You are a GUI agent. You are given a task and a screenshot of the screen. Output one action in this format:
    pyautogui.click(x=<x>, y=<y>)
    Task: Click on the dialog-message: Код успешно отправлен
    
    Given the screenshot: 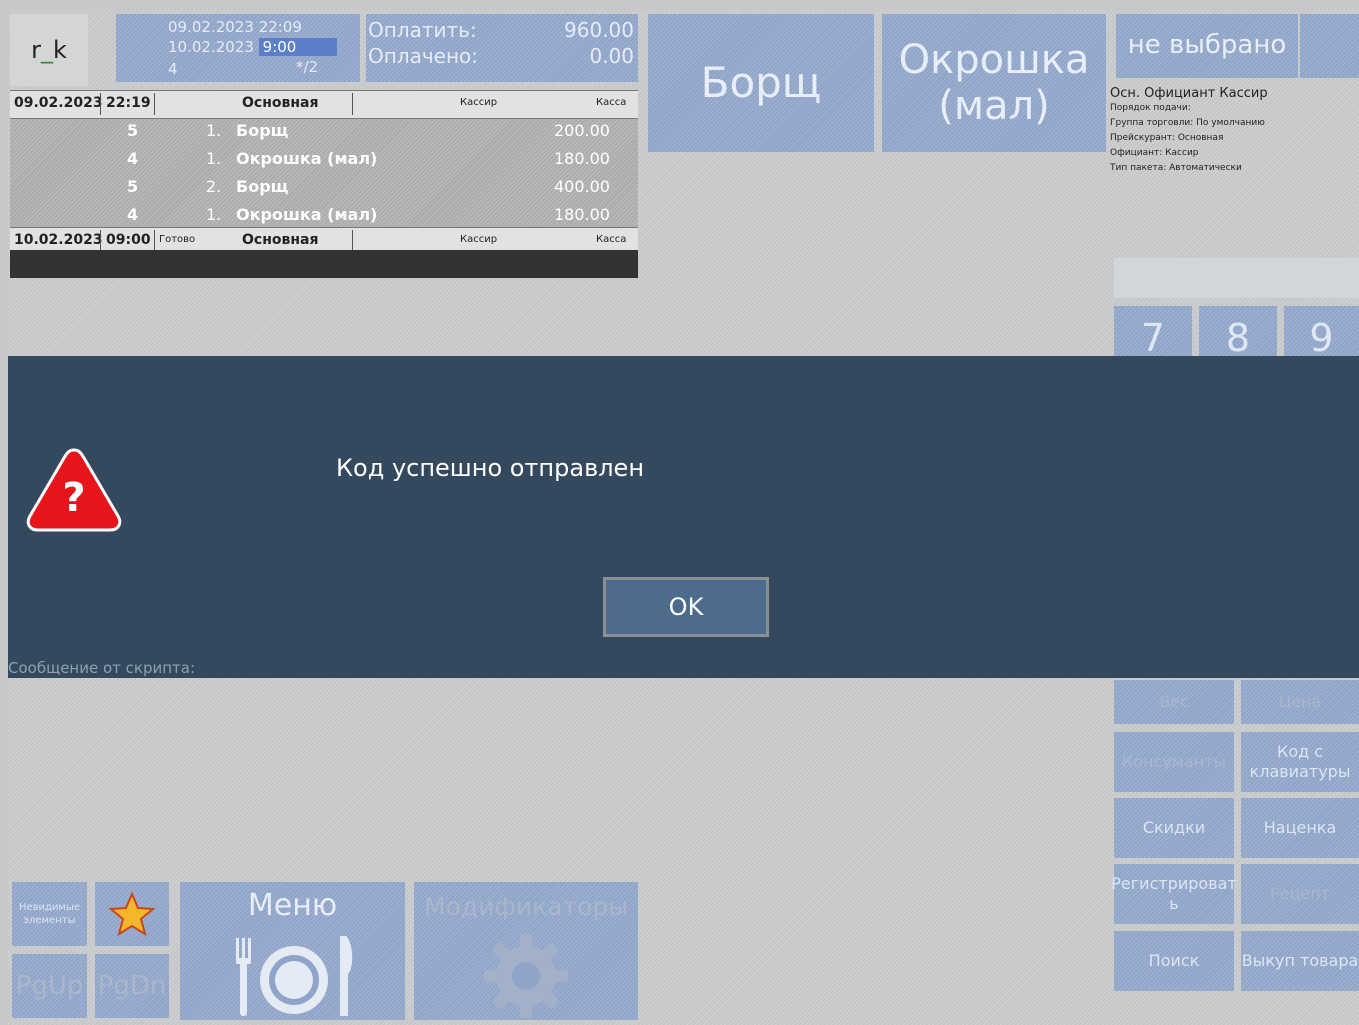 What is the action you would take?
    pyautogui.click(x=490, y=468)
    